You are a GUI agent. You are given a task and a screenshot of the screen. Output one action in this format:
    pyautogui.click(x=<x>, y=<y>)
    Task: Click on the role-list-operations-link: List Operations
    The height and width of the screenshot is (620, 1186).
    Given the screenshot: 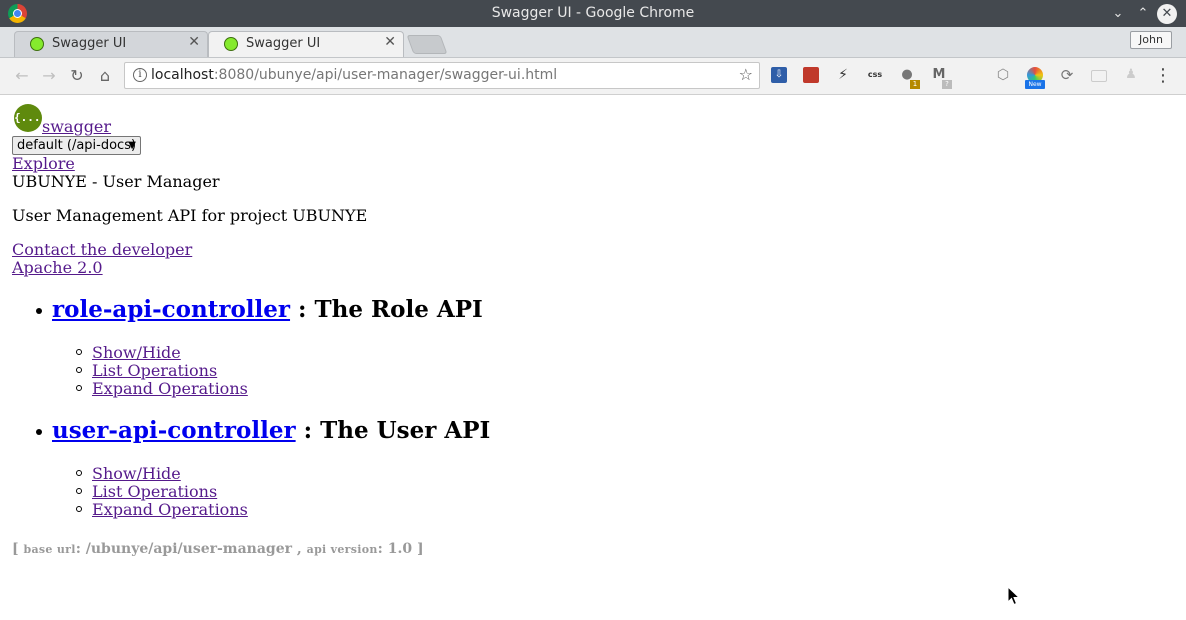 What is the action you would take?
    pyautogui.click(x=154, y=370)
    